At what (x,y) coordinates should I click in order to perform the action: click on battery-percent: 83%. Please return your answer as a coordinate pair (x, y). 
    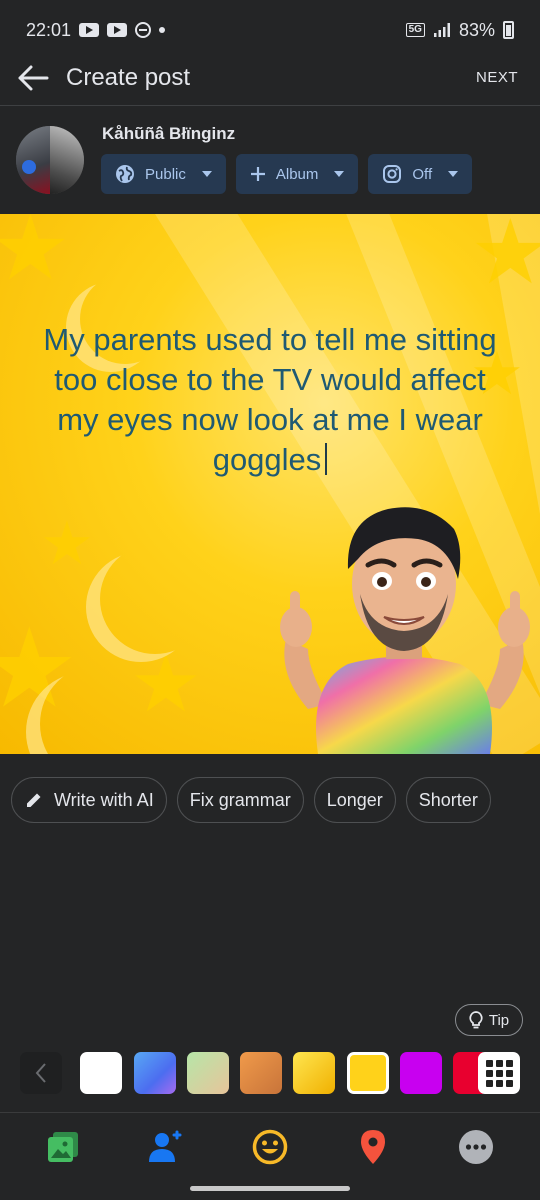
    Looking at the image, I should click on (476, 29).